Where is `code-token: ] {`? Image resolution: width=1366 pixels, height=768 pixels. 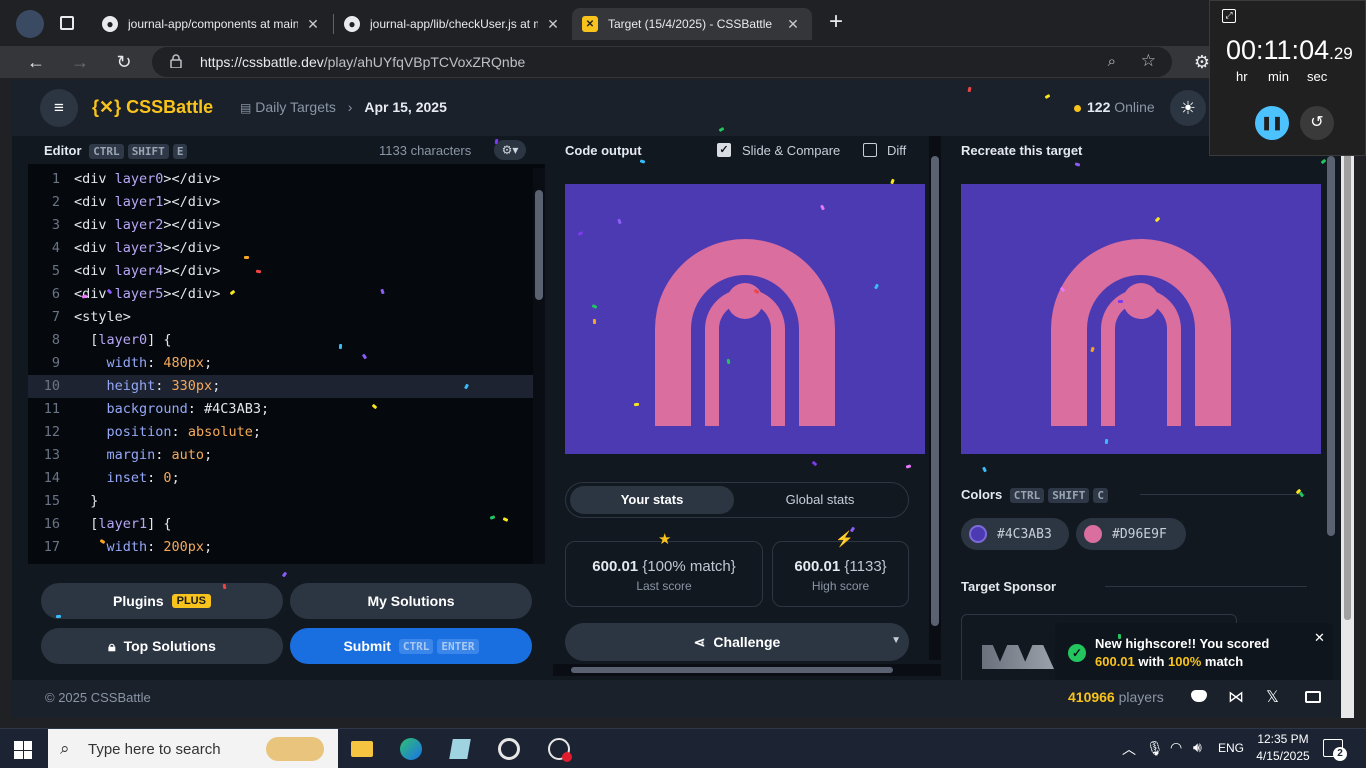
code-token: ] { is located at coordinates (159, 340).